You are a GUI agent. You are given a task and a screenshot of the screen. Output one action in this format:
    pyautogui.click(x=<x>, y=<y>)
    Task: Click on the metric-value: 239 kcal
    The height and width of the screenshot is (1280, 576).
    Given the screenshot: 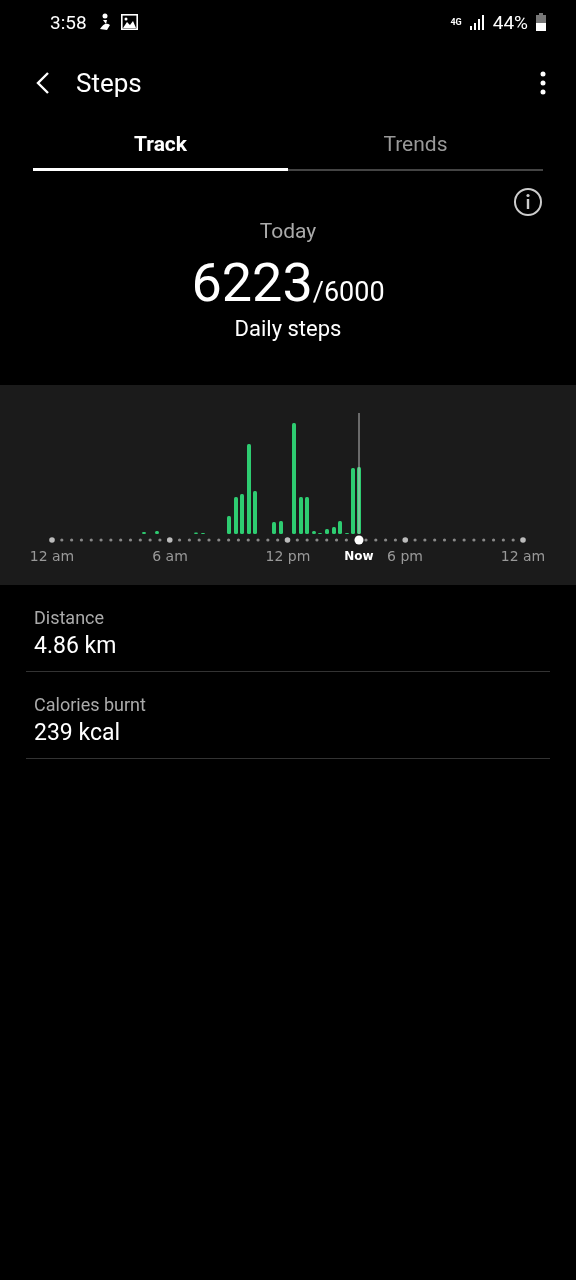 What is the action you would take?
    pyautogui.click(x=78, y=732)
    